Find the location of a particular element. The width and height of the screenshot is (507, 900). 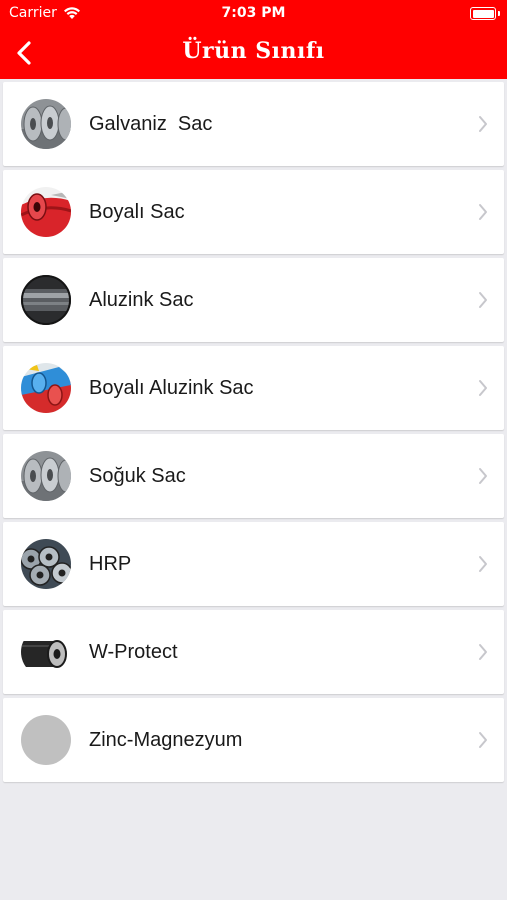

list-item: Galvaniz Sac is located at coordinates (253, 124).